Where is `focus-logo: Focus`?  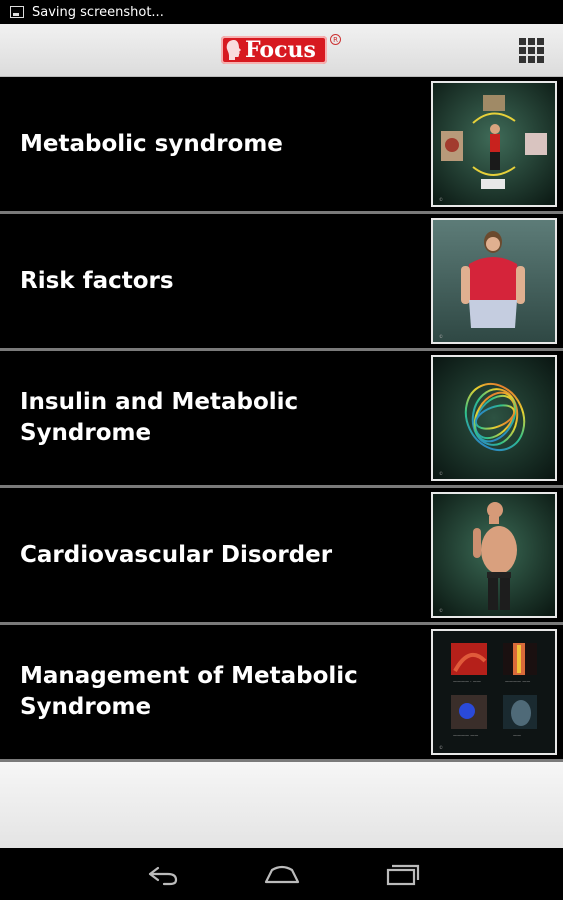 focus-logo: Focus is located at coordinates (274, 50).